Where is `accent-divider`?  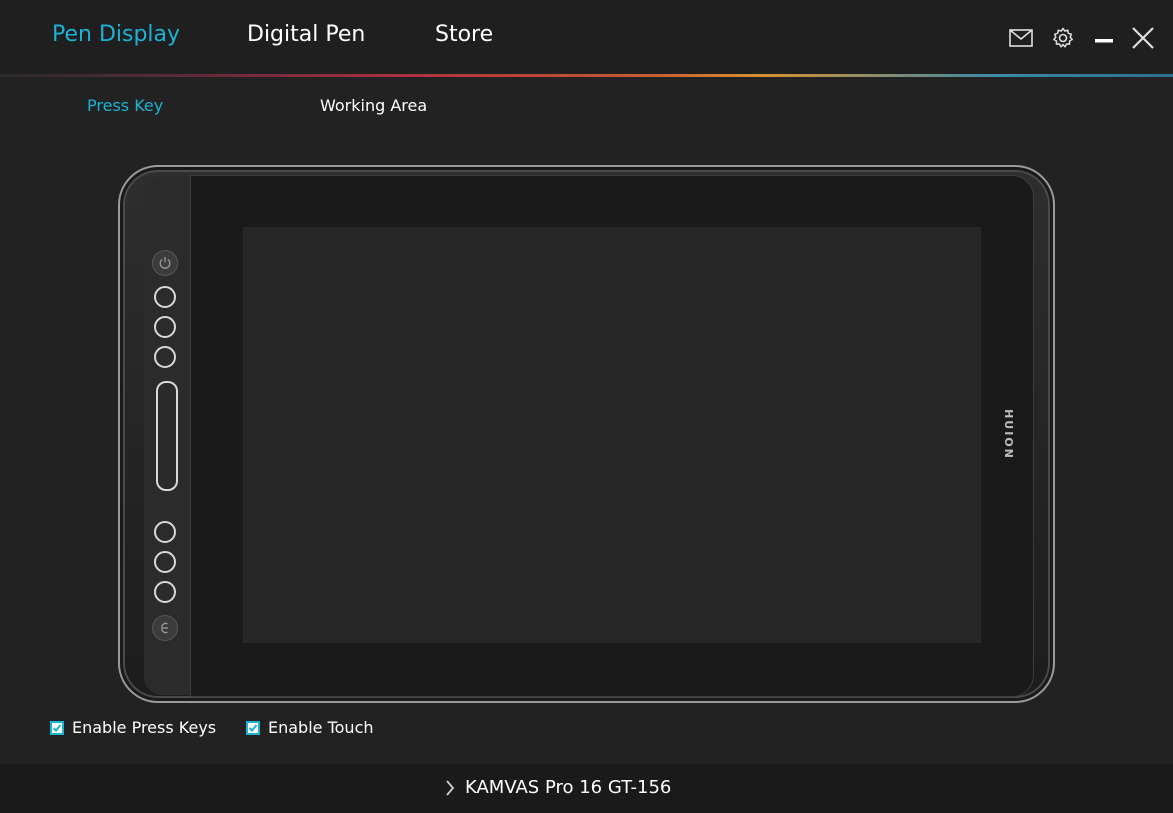
accent-divider is located at coordinates (586, 75).